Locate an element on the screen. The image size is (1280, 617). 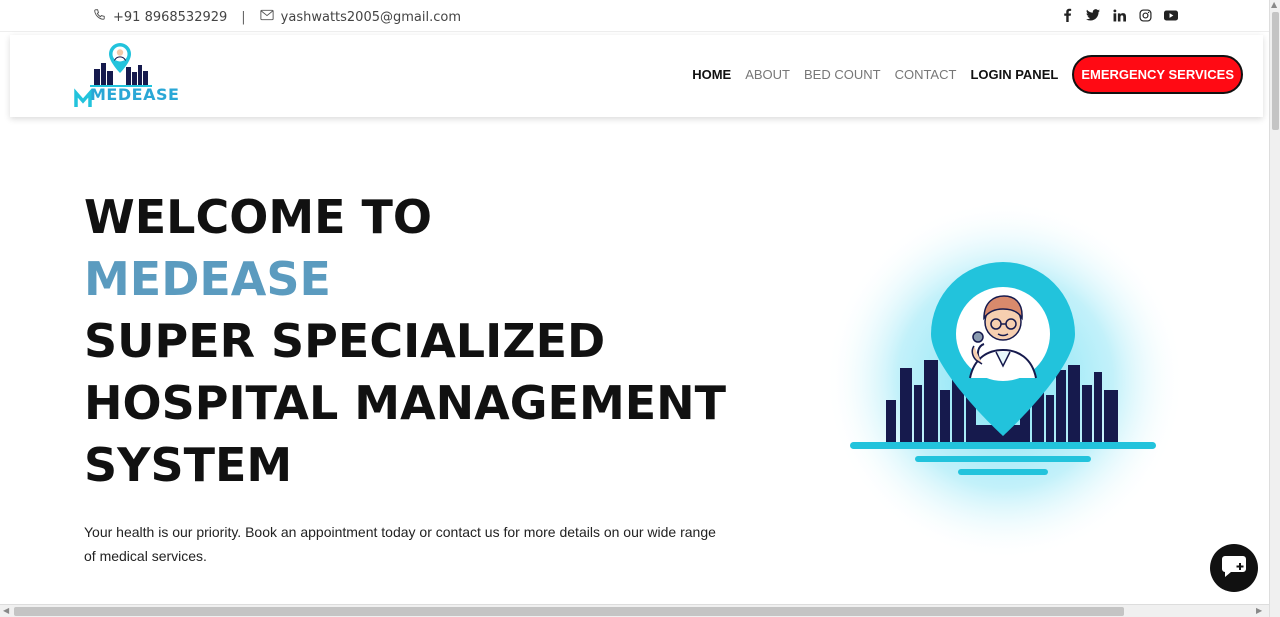
mail-icon is located at coordinates (267, 17).